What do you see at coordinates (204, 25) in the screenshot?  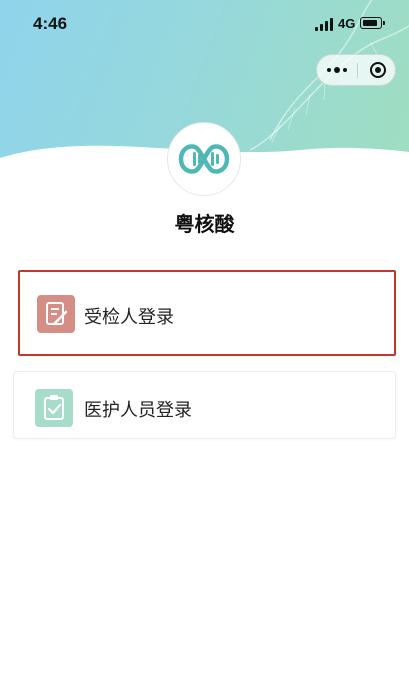 I see `status-bar: 4:46 4G` at bounding box center [204, 25].